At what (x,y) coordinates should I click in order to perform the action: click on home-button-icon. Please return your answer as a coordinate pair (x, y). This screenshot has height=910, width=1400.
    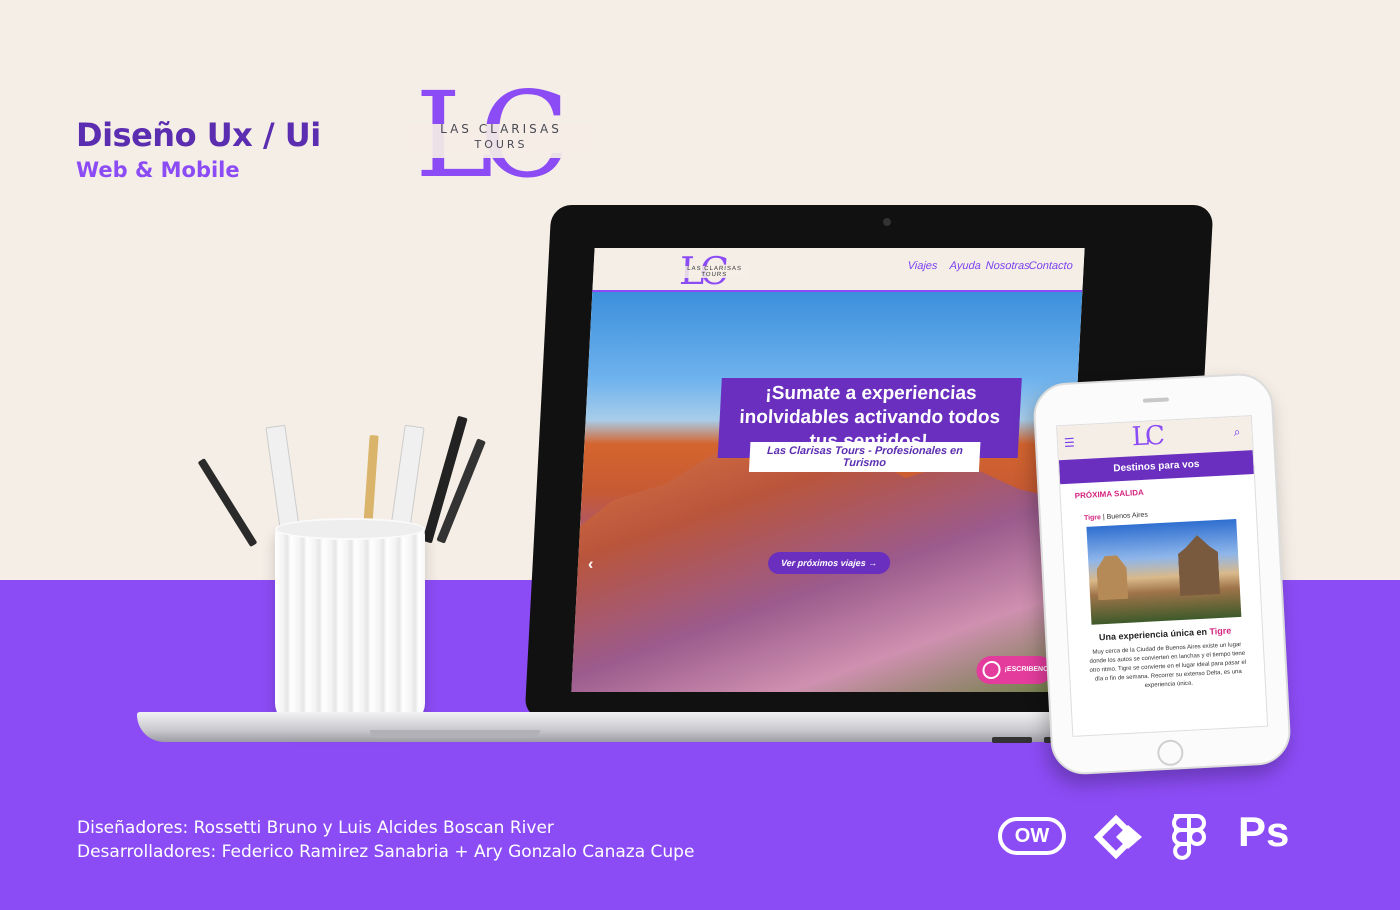
    Looking at the image, I should click on (1170, 753).